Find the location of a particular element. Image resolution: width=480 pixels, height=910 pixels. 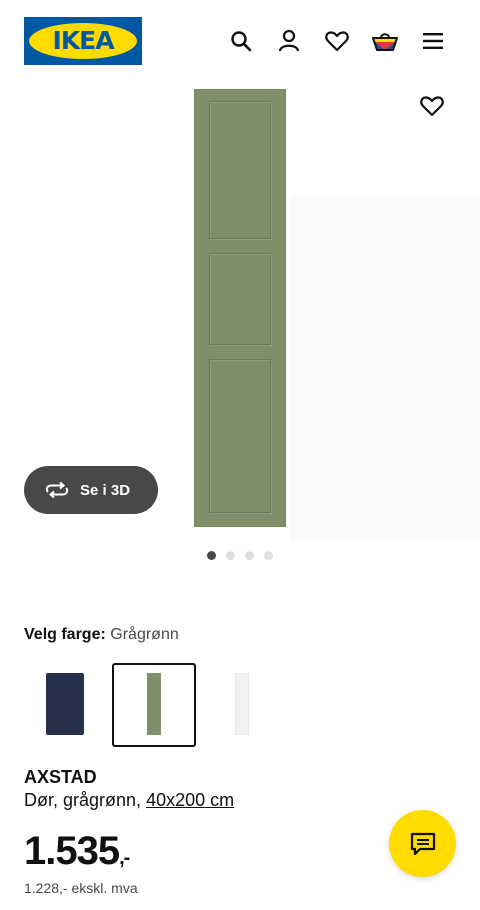

menu-icon is located at coordinates (433, 41).